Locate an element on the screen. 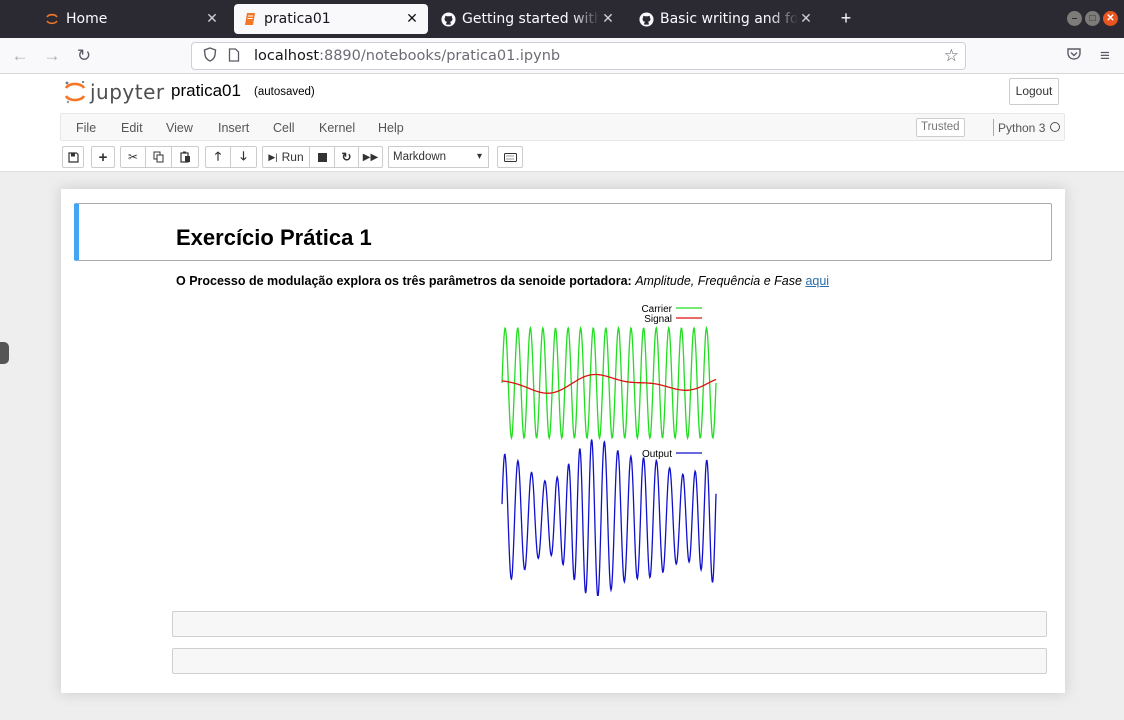 This screenshot has width=1124, height=720. scissors-icon: ✂ is located at coordinates (133, 157).